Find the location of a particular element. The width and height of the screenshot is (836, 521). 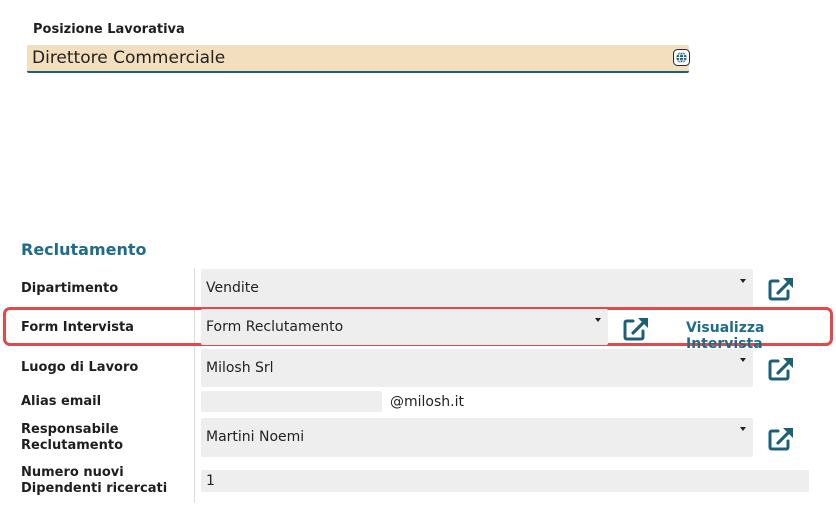

department-value: Vendite is located at coordinates (232, 288).